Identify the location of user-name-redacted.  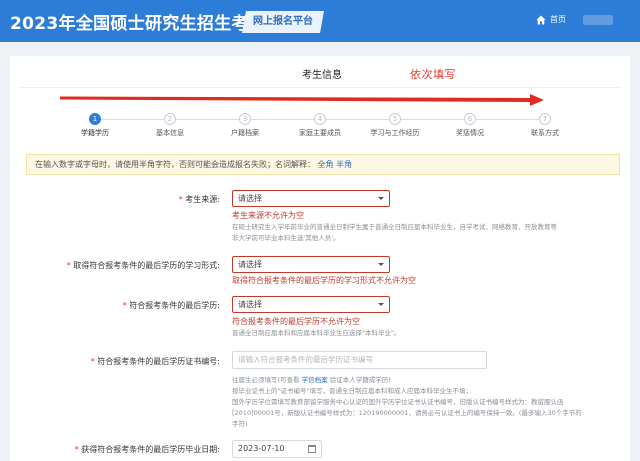
(598, 20).